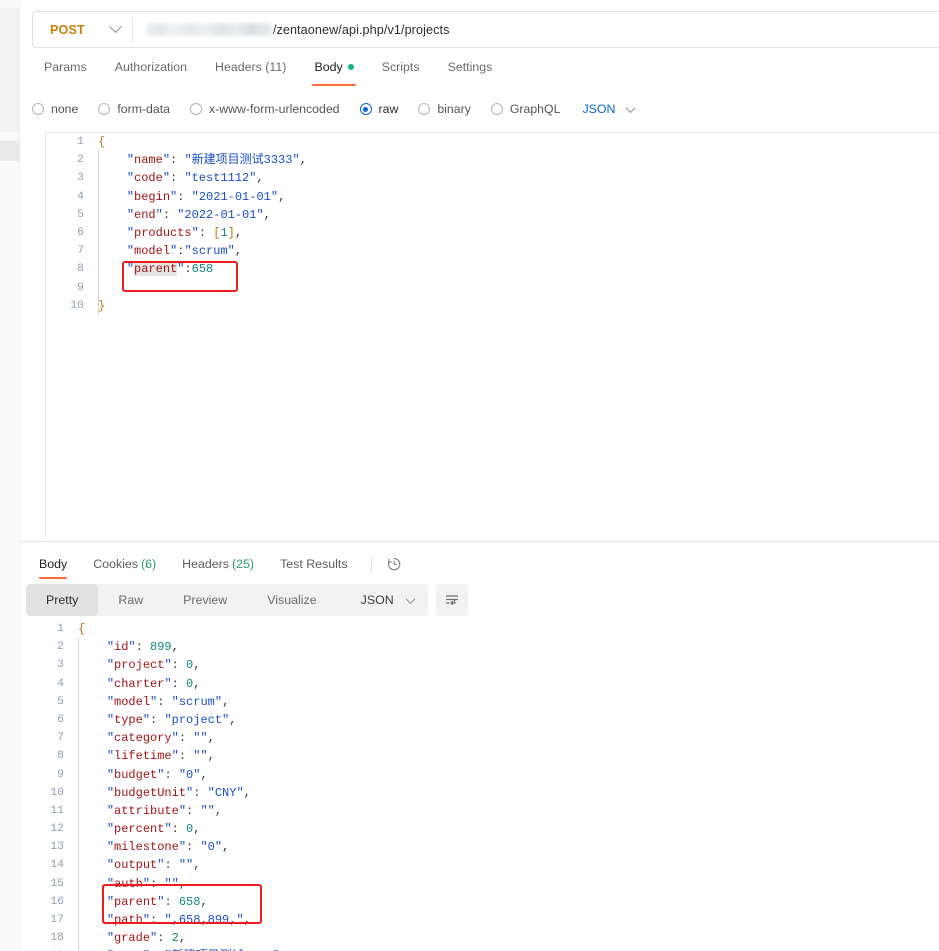  I want to click on body-type-radio-x-www-form-urlencoded: x-www-form-urlencoded, so click(264, 109).